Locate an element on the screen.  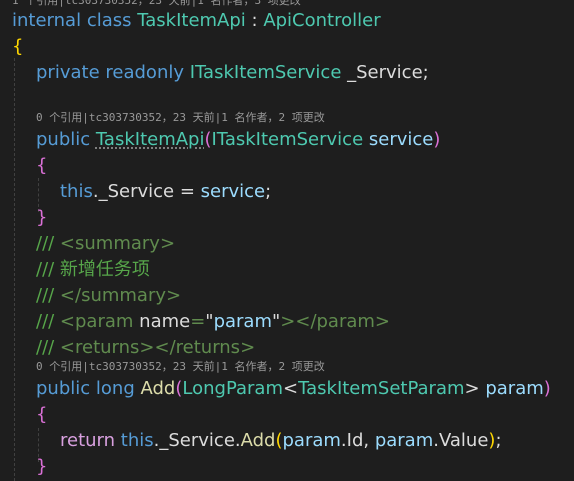
code-line-class-open-brace: { is located at coordinates (17, 47).